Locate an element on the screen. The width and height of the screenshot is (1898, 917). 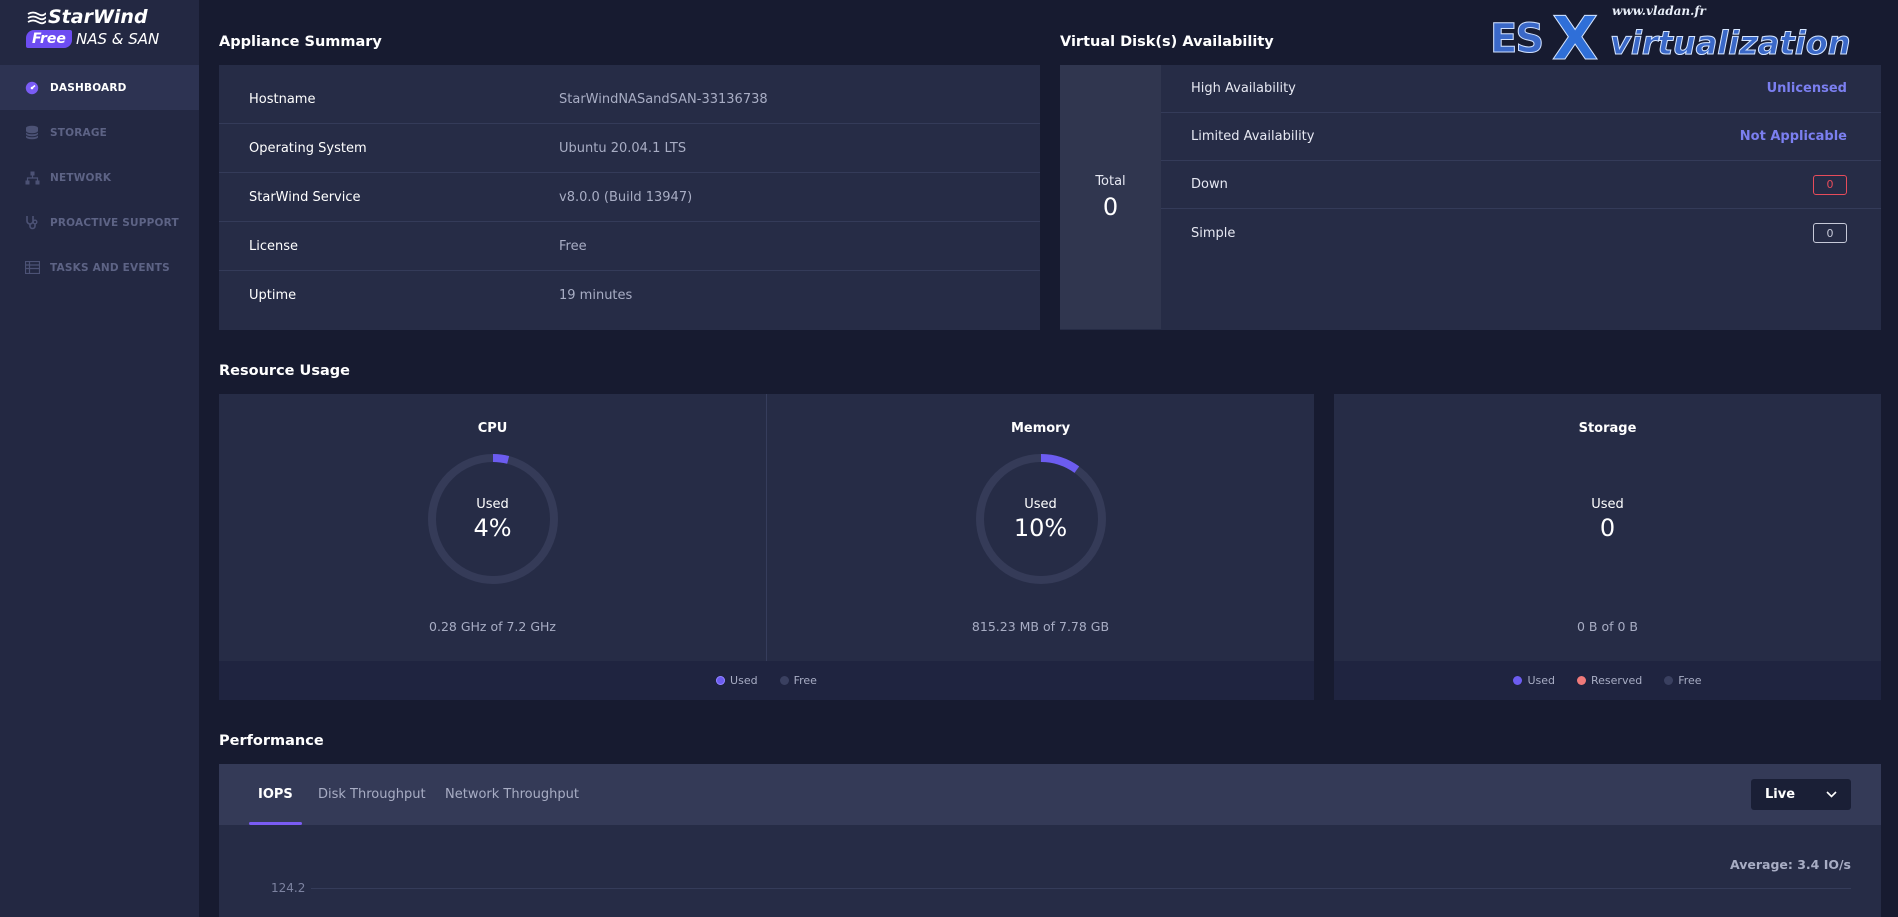
summary-value: Ubuntu 20.04.1 LTS is located at coordinates (623, 148).